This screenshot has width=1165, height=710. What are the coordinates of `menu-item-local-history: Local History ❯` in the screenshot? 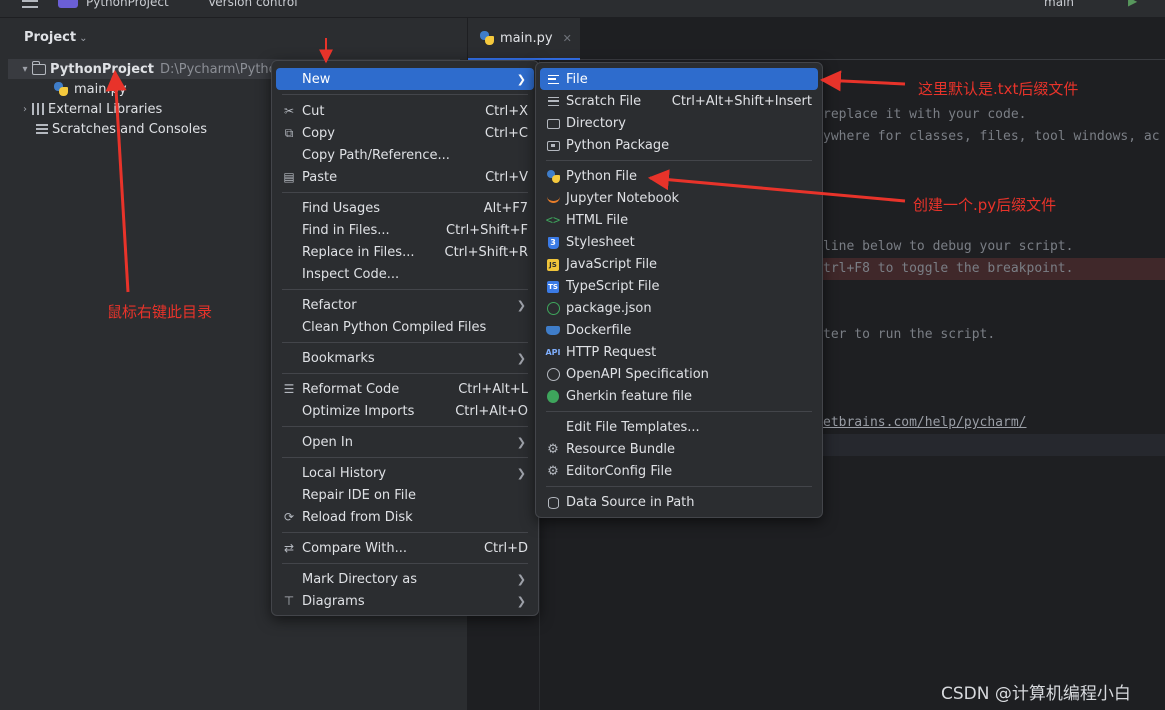 It's located at (405, 473).